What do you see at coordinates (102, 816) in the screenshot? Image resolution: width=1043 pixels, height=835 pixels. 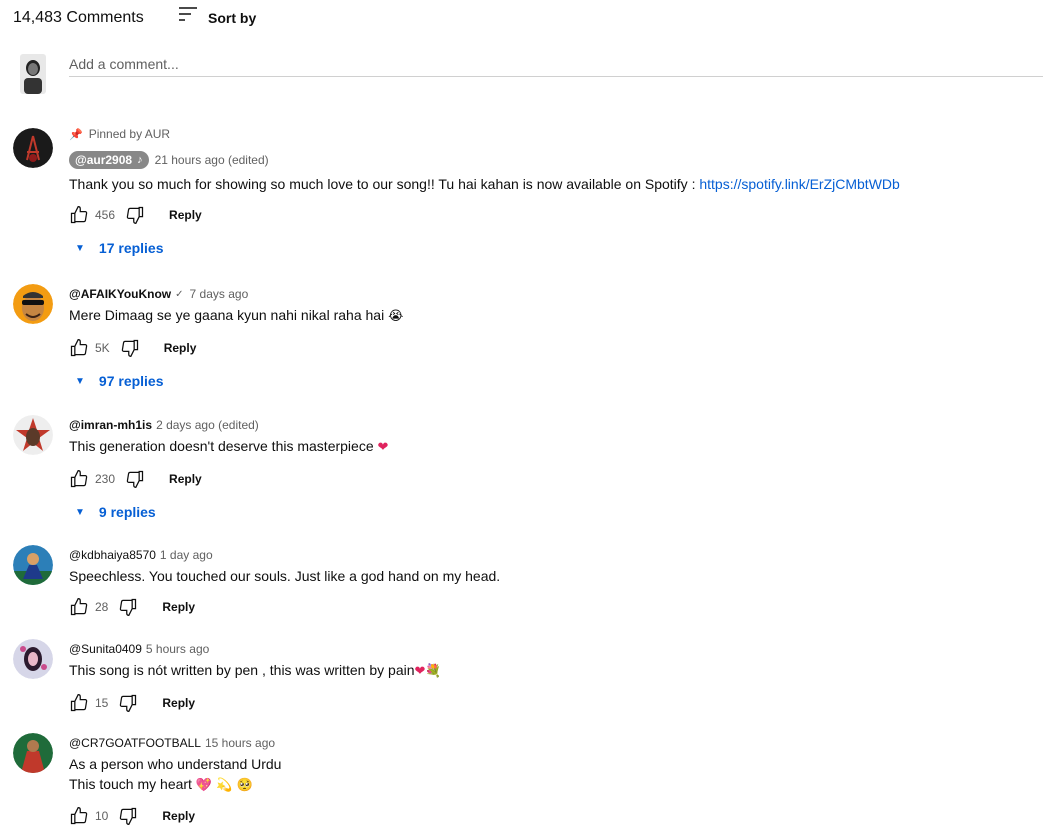 I see `like-count: 10` at bounding box center [102, 816].